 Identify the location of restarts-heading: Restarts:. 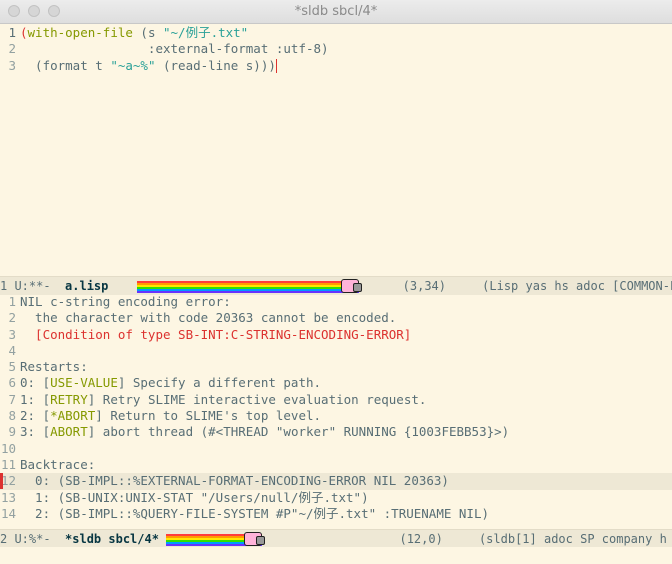
(54, 367).